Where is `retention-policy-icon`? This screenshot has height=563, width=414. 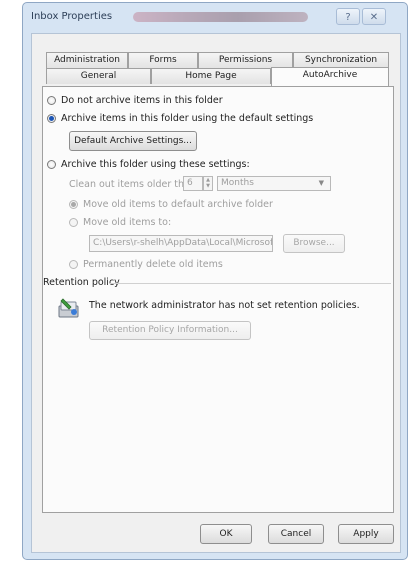 retention-policy-icon is located at coordinates (69, 308).